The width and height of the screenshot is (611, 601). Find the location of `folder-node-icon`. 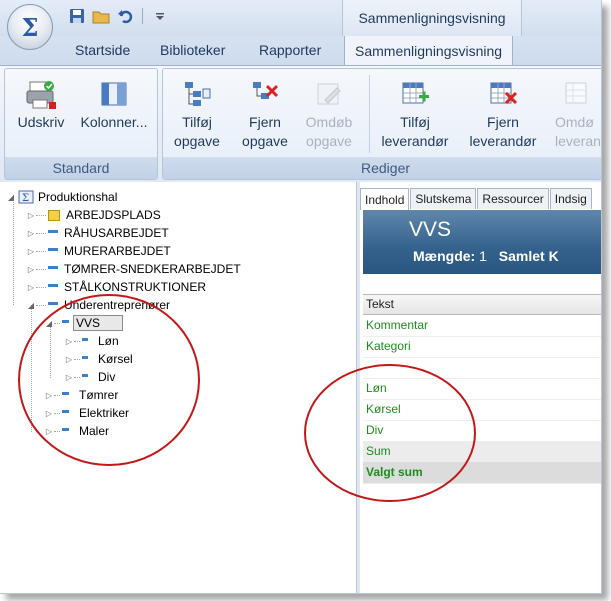

folder-node-icon is located at coordinates (54, 215).